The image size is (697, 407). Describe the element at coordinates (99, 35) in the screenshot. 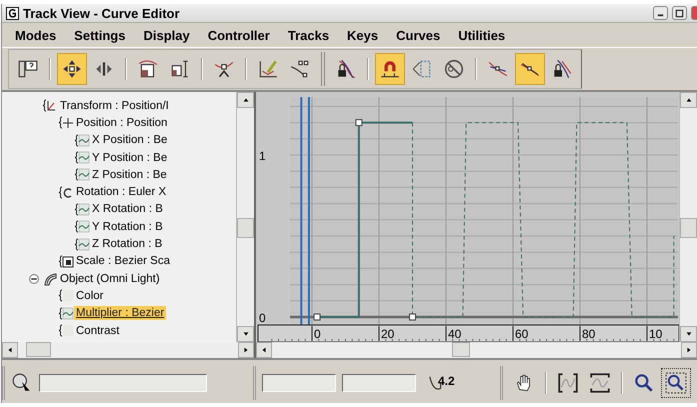

I see `menu-item: Settings` at that location.